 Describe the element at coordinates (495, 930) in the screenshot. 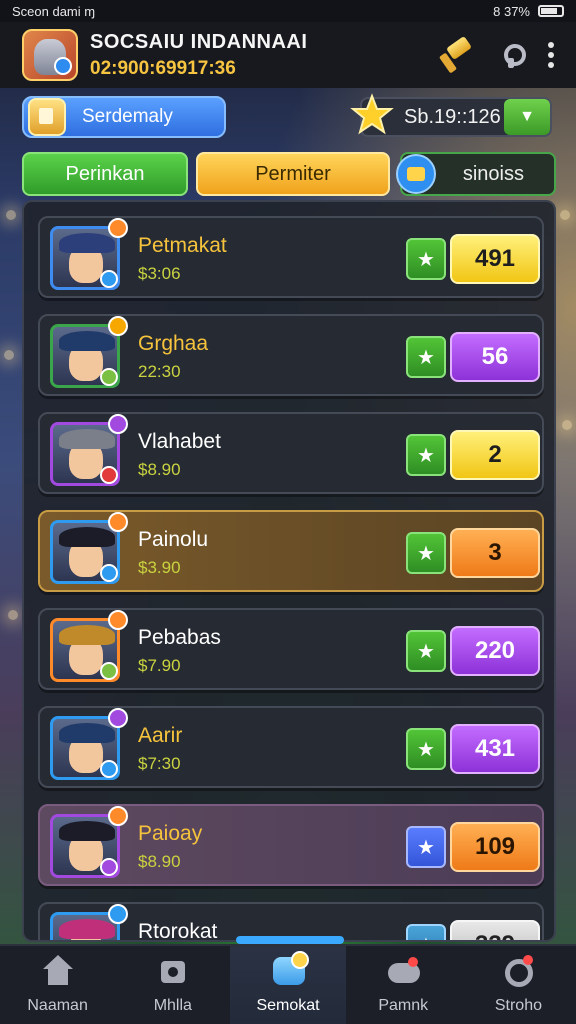

I see `score-button: 339` at that location.